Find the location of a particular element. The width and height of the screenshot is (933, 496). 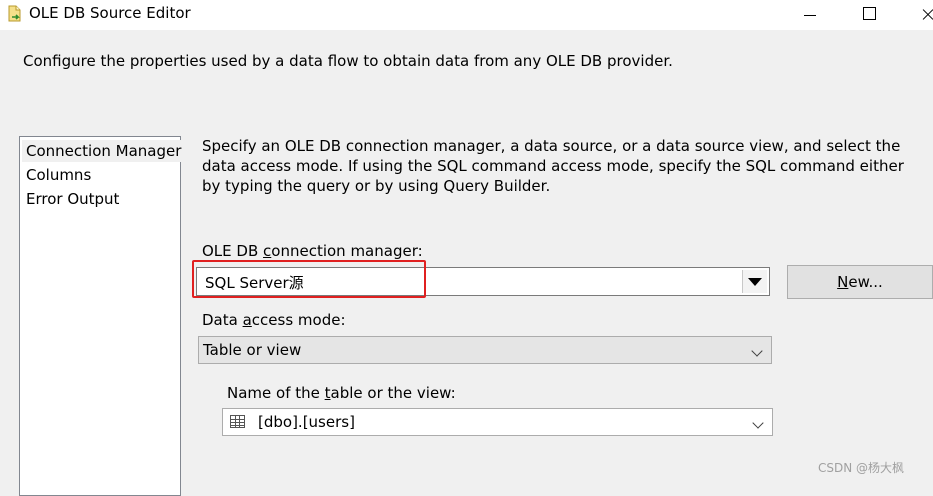

table-name-value: [dbo].[users] is located at coordinates (306, 422).